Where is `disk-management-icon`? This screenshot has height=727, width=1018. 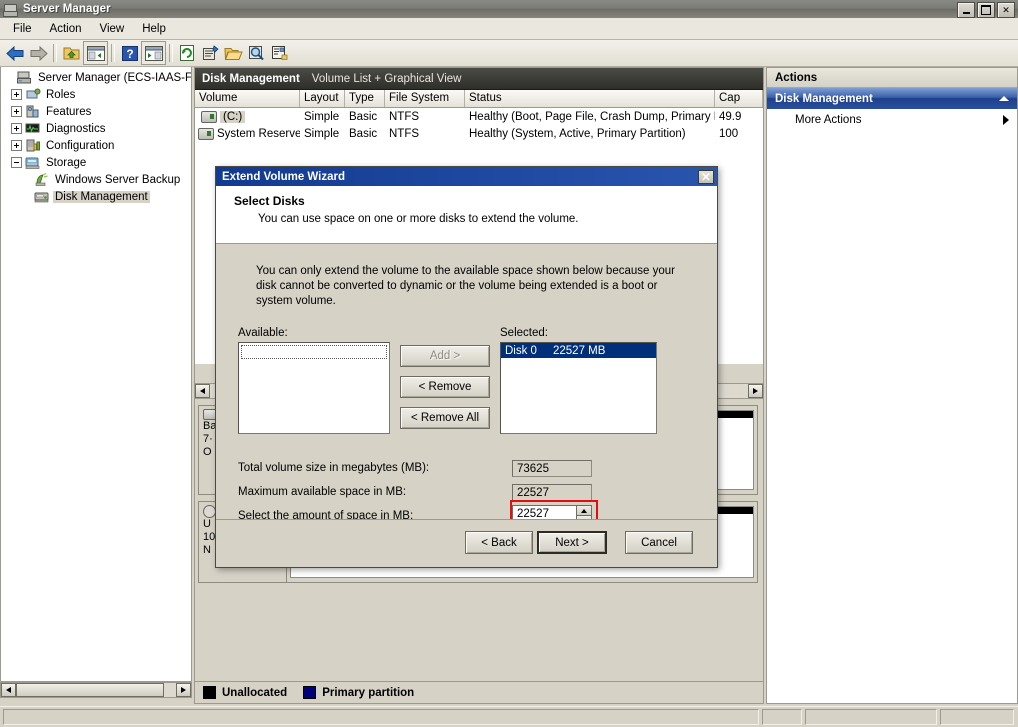
disk-management-icon is located at coordinates (42, 196).